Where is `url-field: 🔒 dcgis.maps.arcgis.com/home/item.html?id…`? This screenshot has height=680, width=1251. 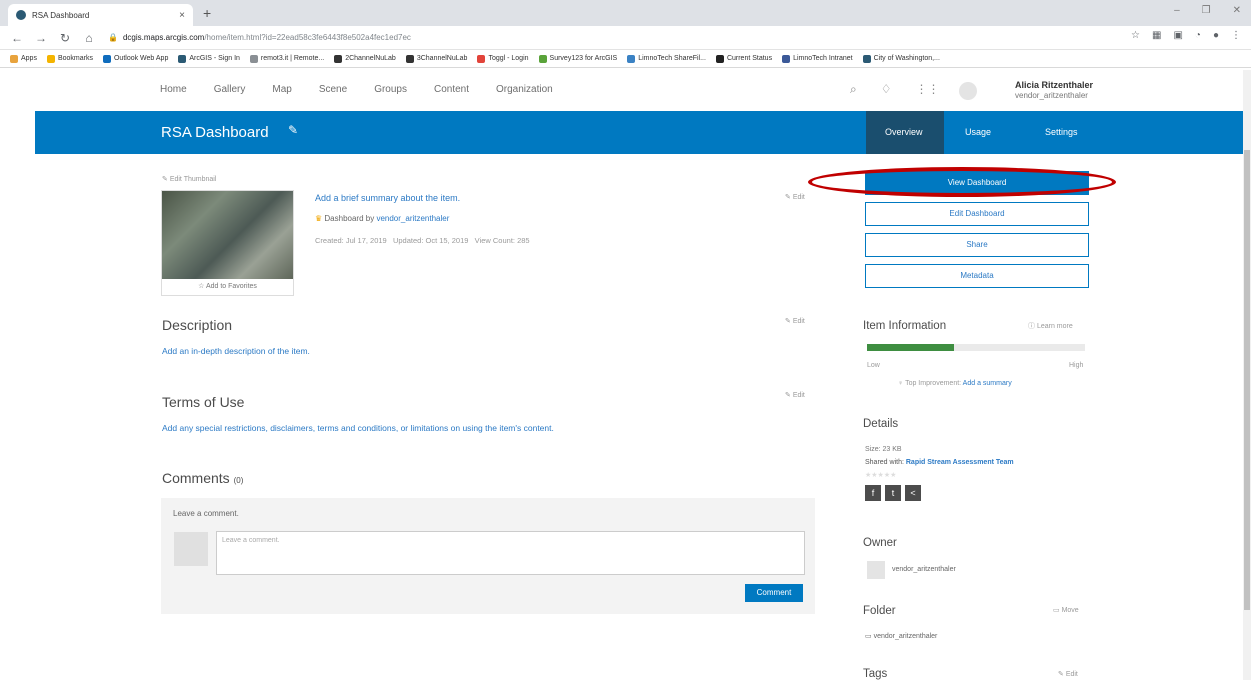
url-field: 🔒 dcgis.maps.arcgis.com/home/item.html?id… is located at coordinates (259, 37).